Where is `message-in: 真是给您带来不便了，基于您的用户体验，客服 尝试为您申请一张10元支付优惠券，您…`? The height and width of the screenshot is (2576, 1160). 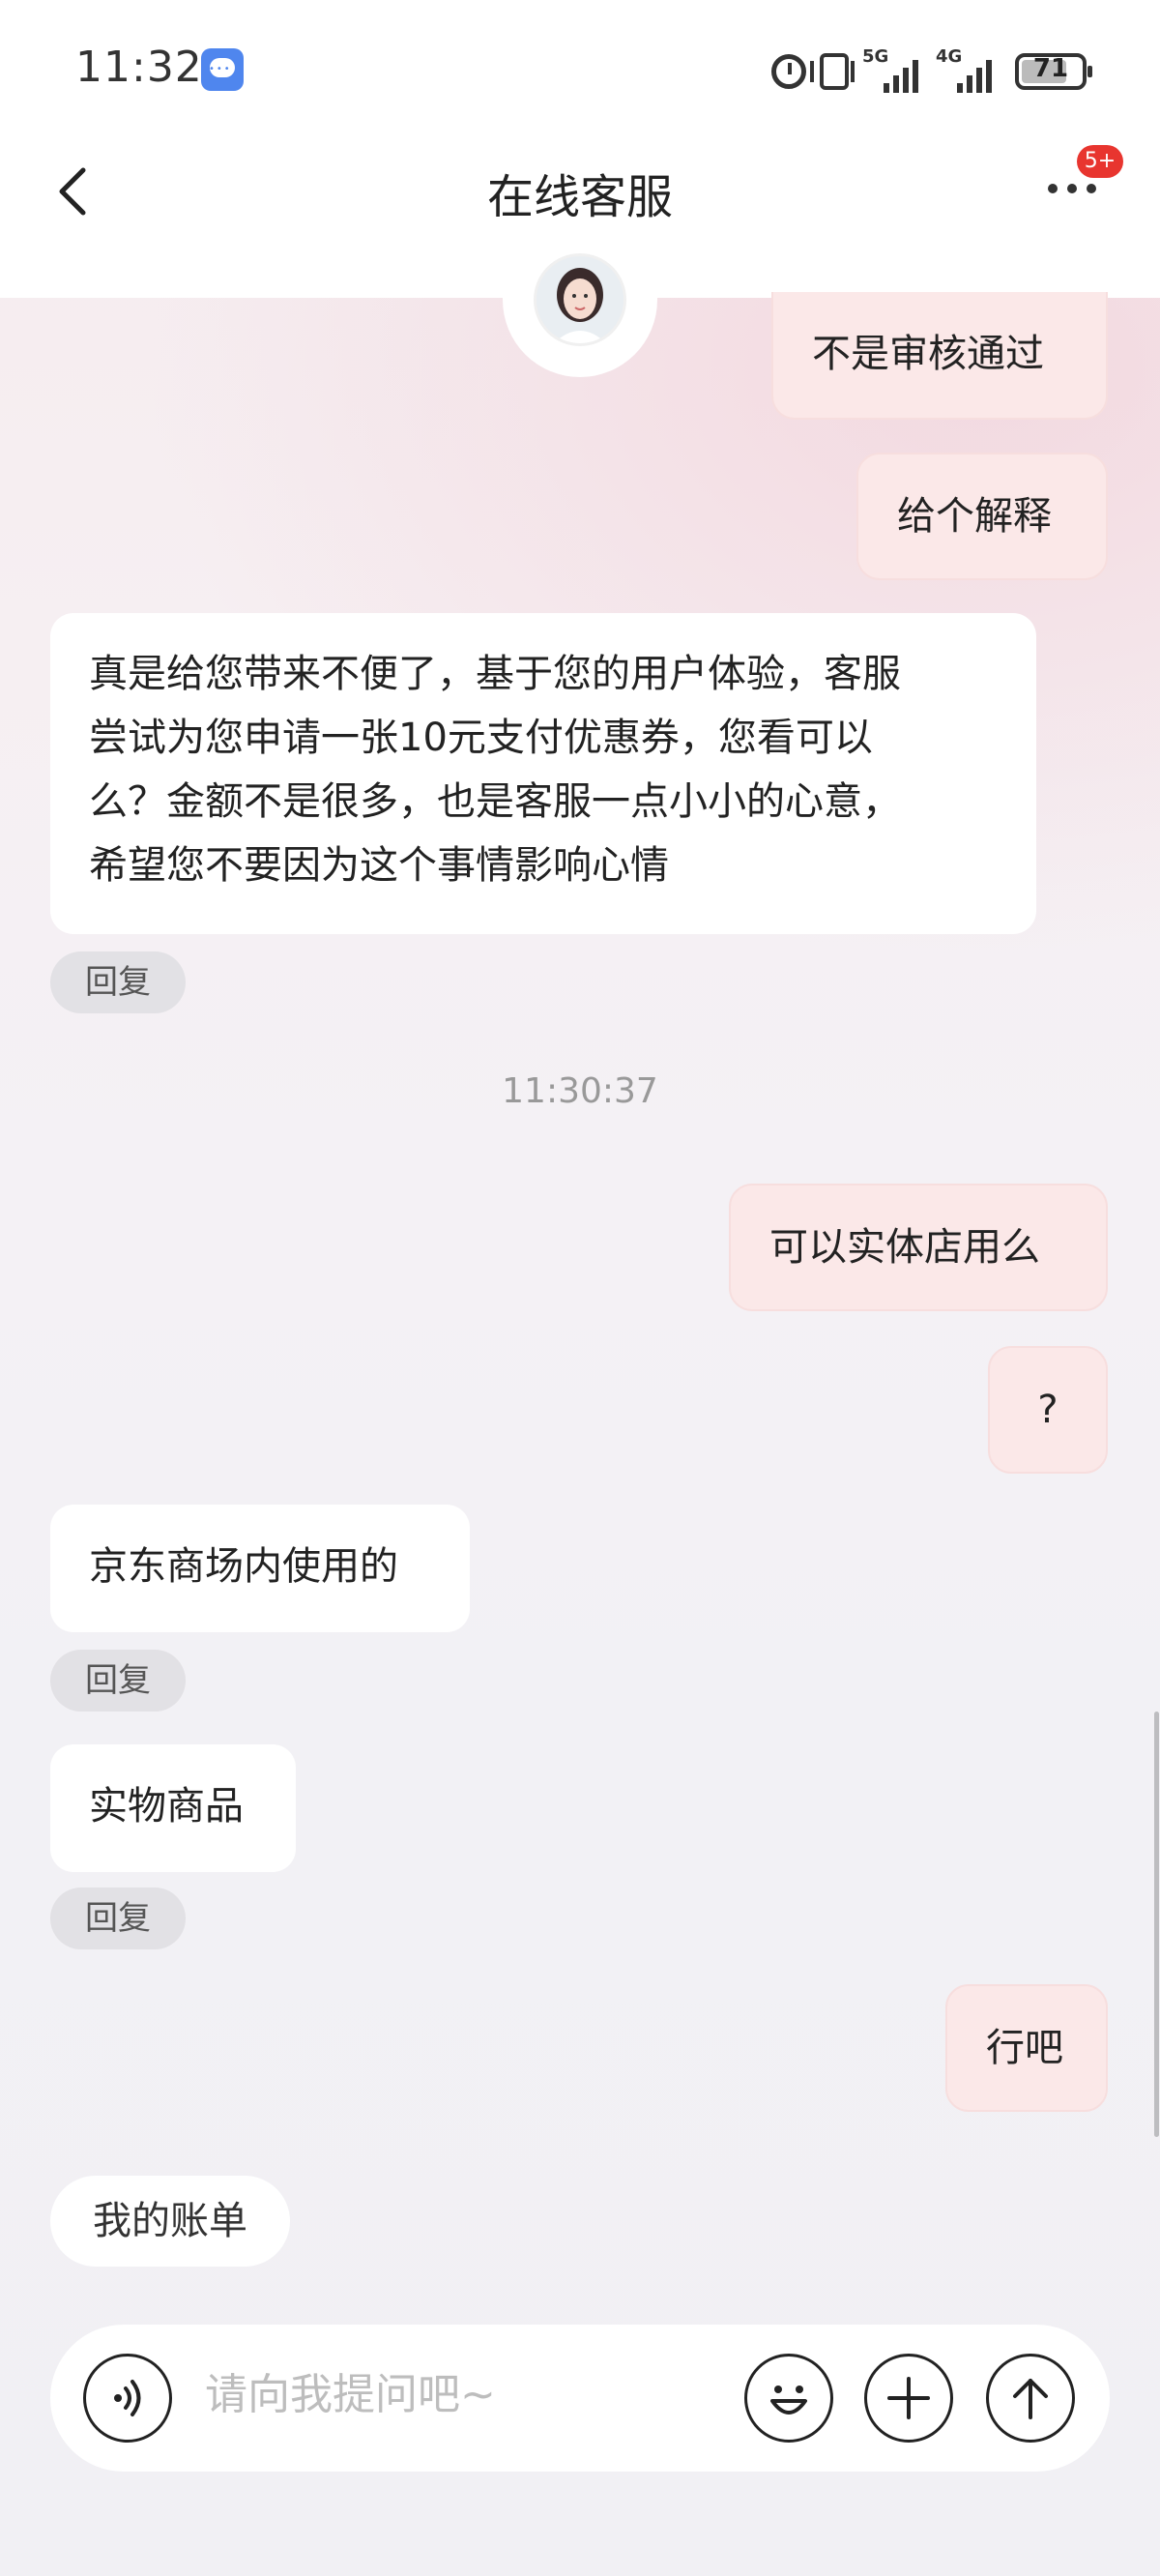 message-in: 真是给您带来不便了，基于您的用户体验，客服 尝试为您申请一张10元支付优惠券，您… is located at coordinates (543, 773).